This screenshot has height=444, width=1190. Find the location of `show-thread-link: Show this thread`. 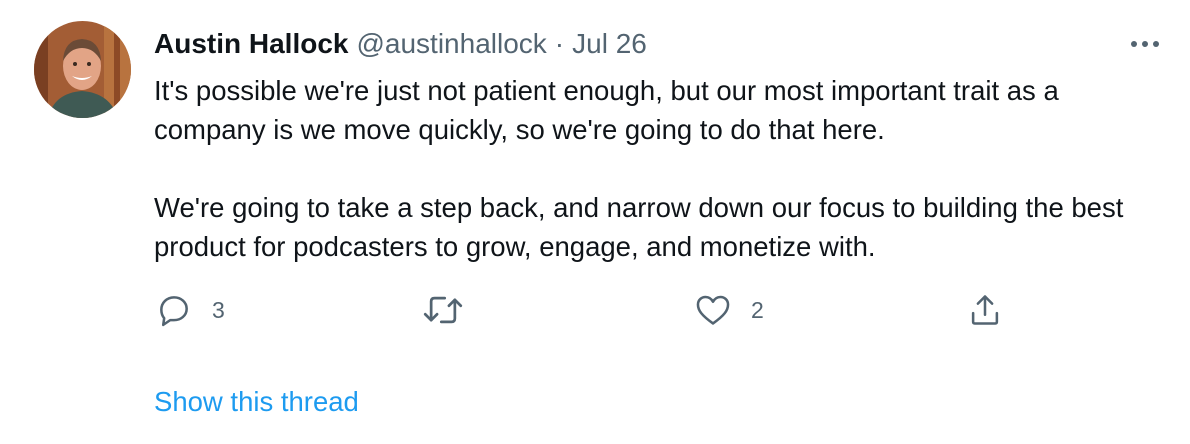

show-thread-link: Show this thread is located at coordinates (256, 402).